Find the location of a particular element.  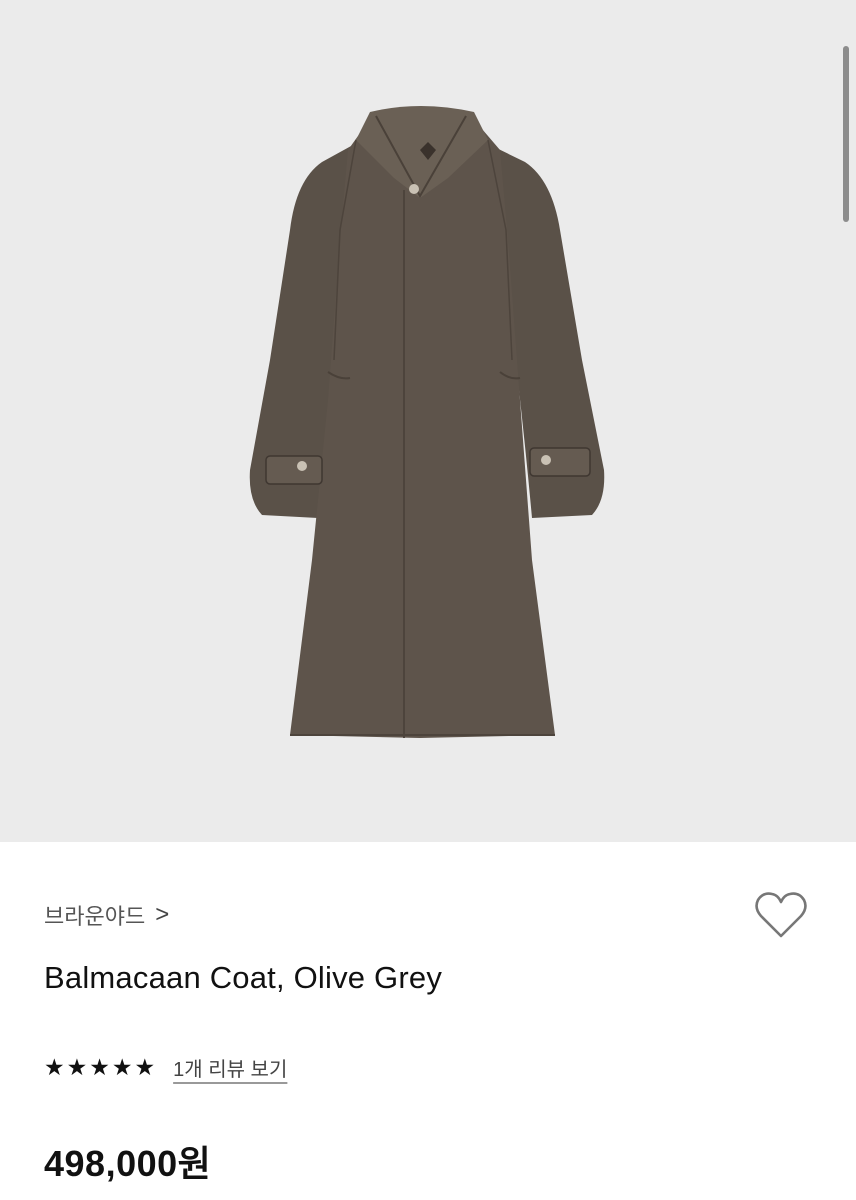

brand-link: 브라운야드 > is located at coordinates (106, 915).